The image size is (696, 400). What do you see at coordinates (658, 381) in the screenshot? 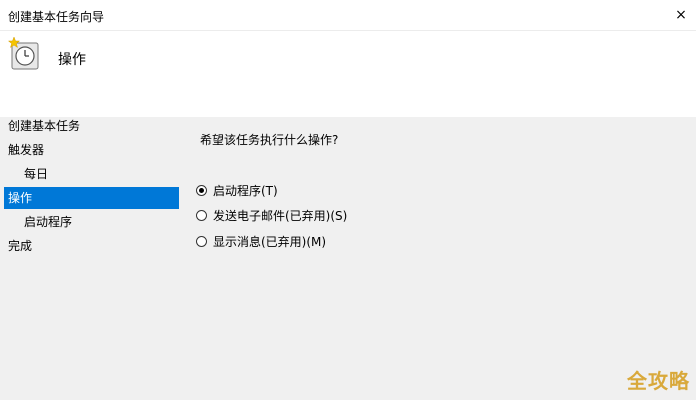
I see `watermark: 全攻略` at bounding box center [658, 381].